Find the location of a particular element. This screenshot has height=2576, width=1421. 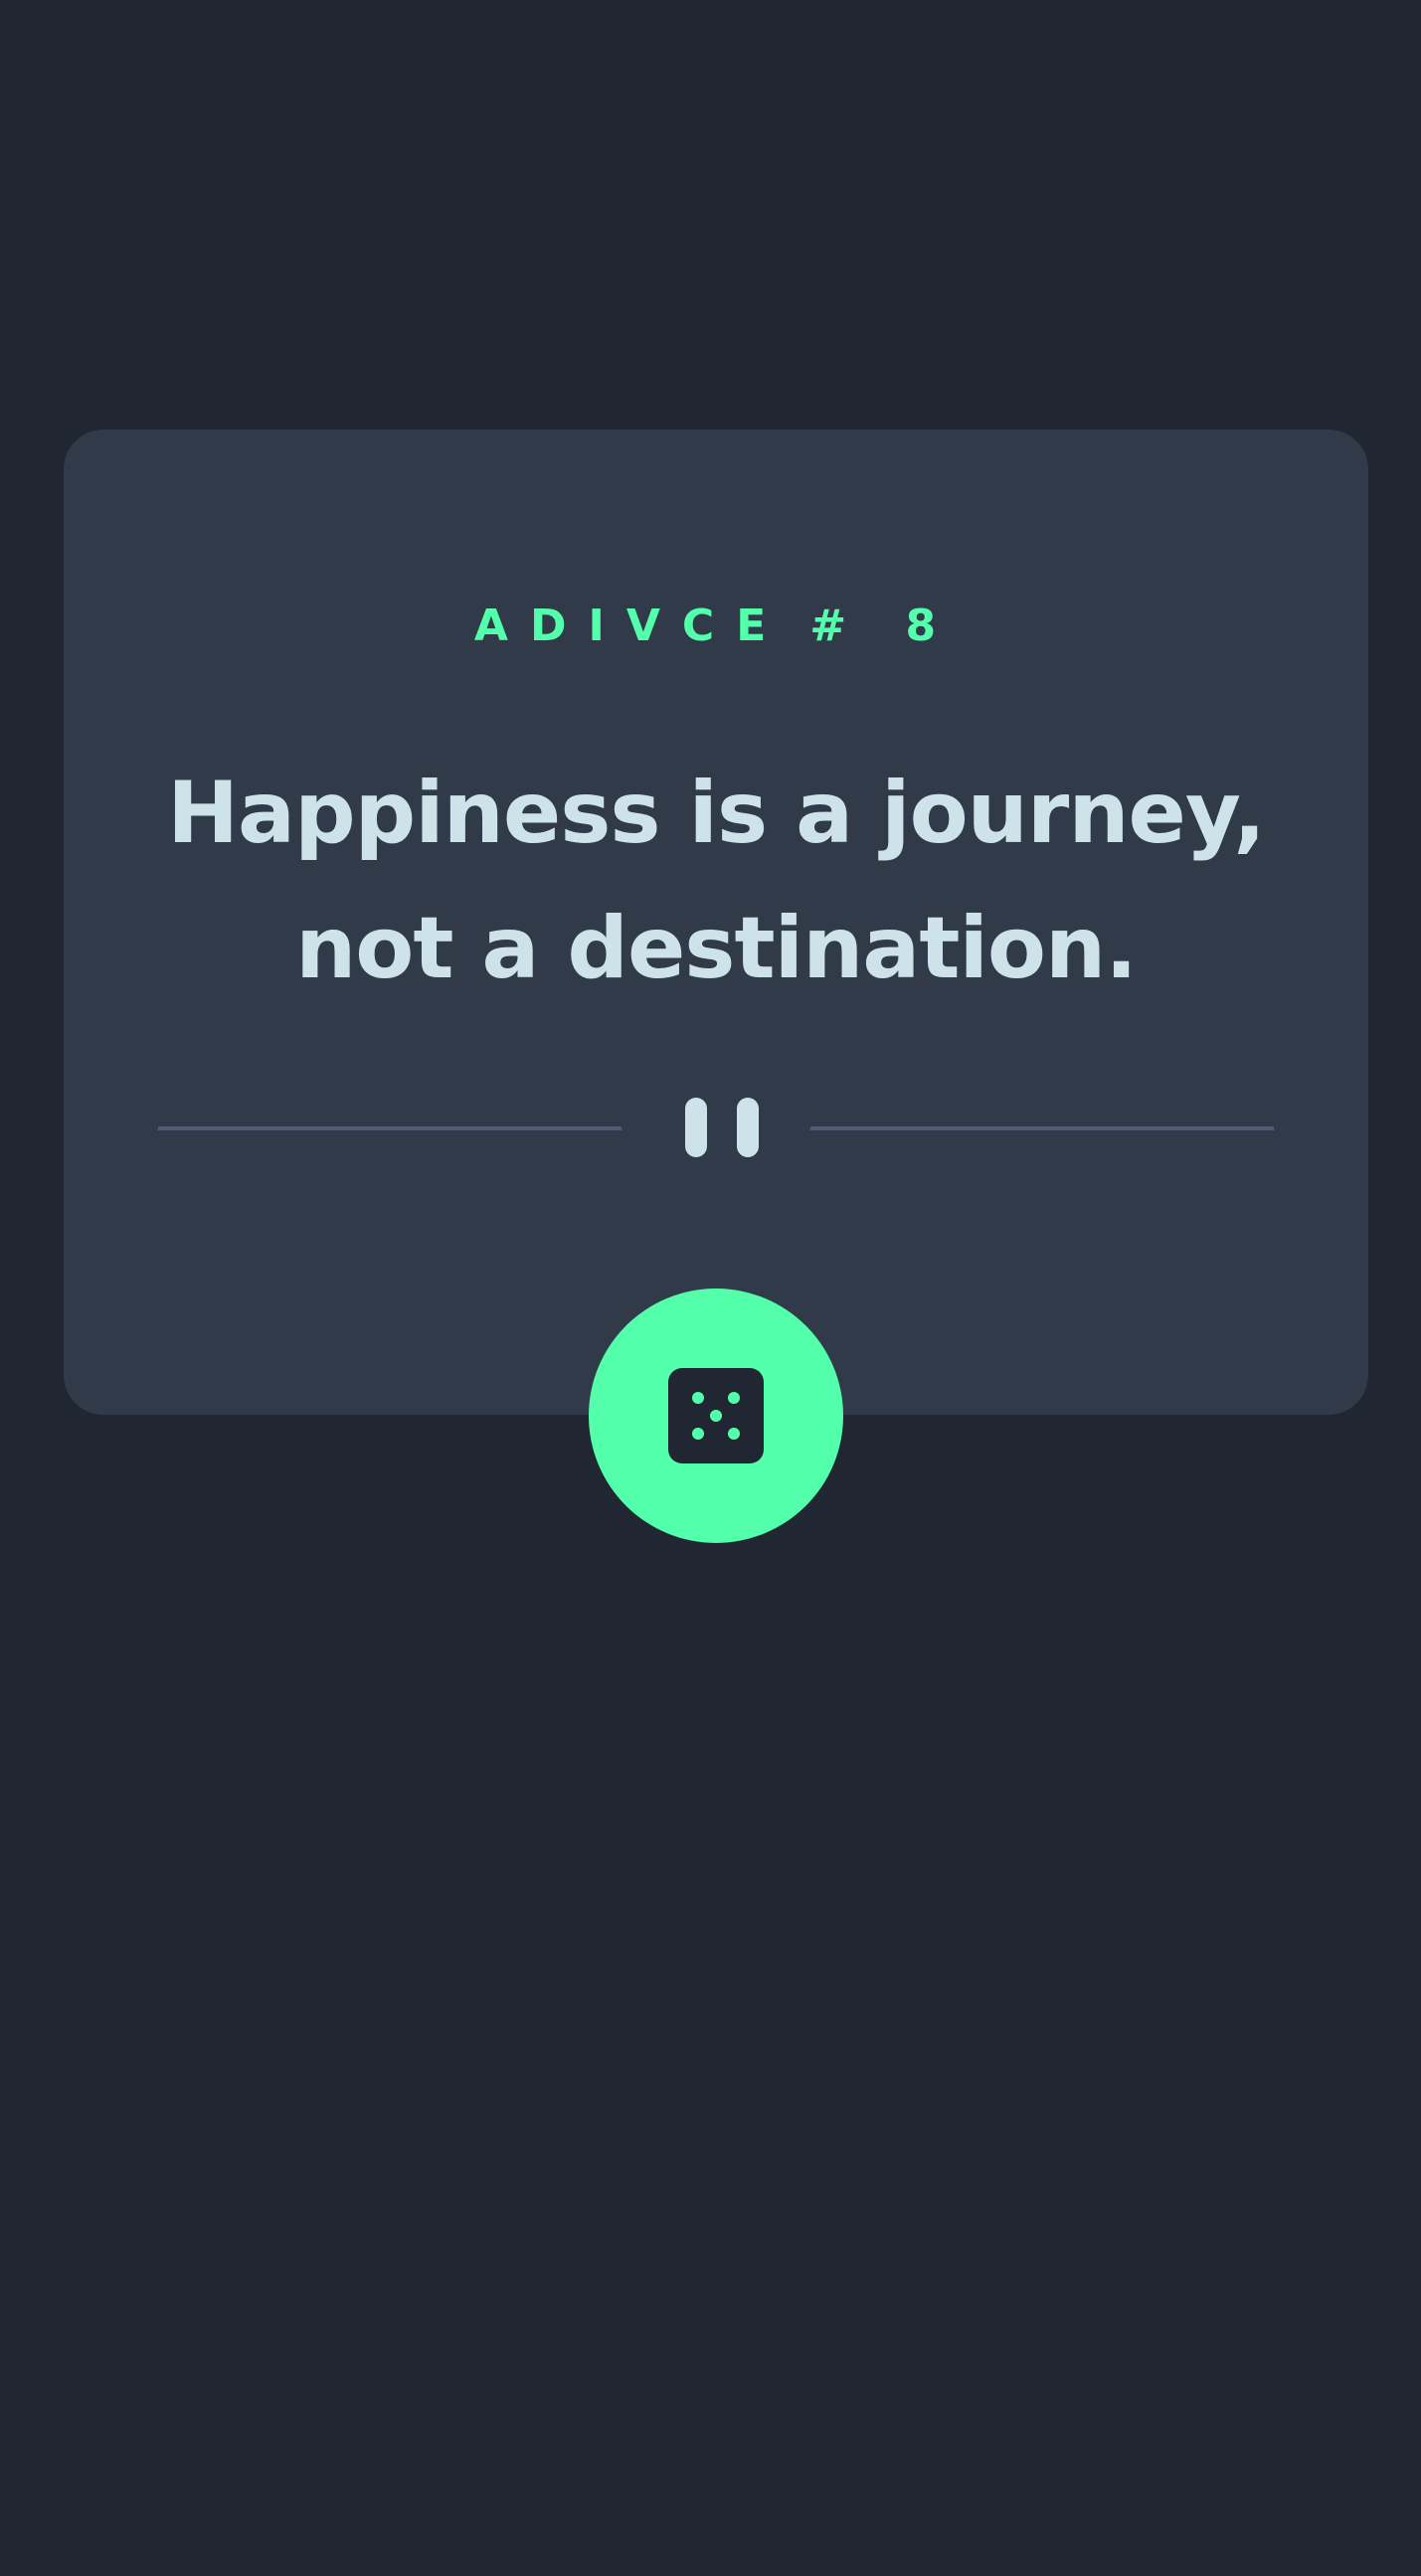

advice-label-prefix: ADIVCE is located at coordinates (631, 626).